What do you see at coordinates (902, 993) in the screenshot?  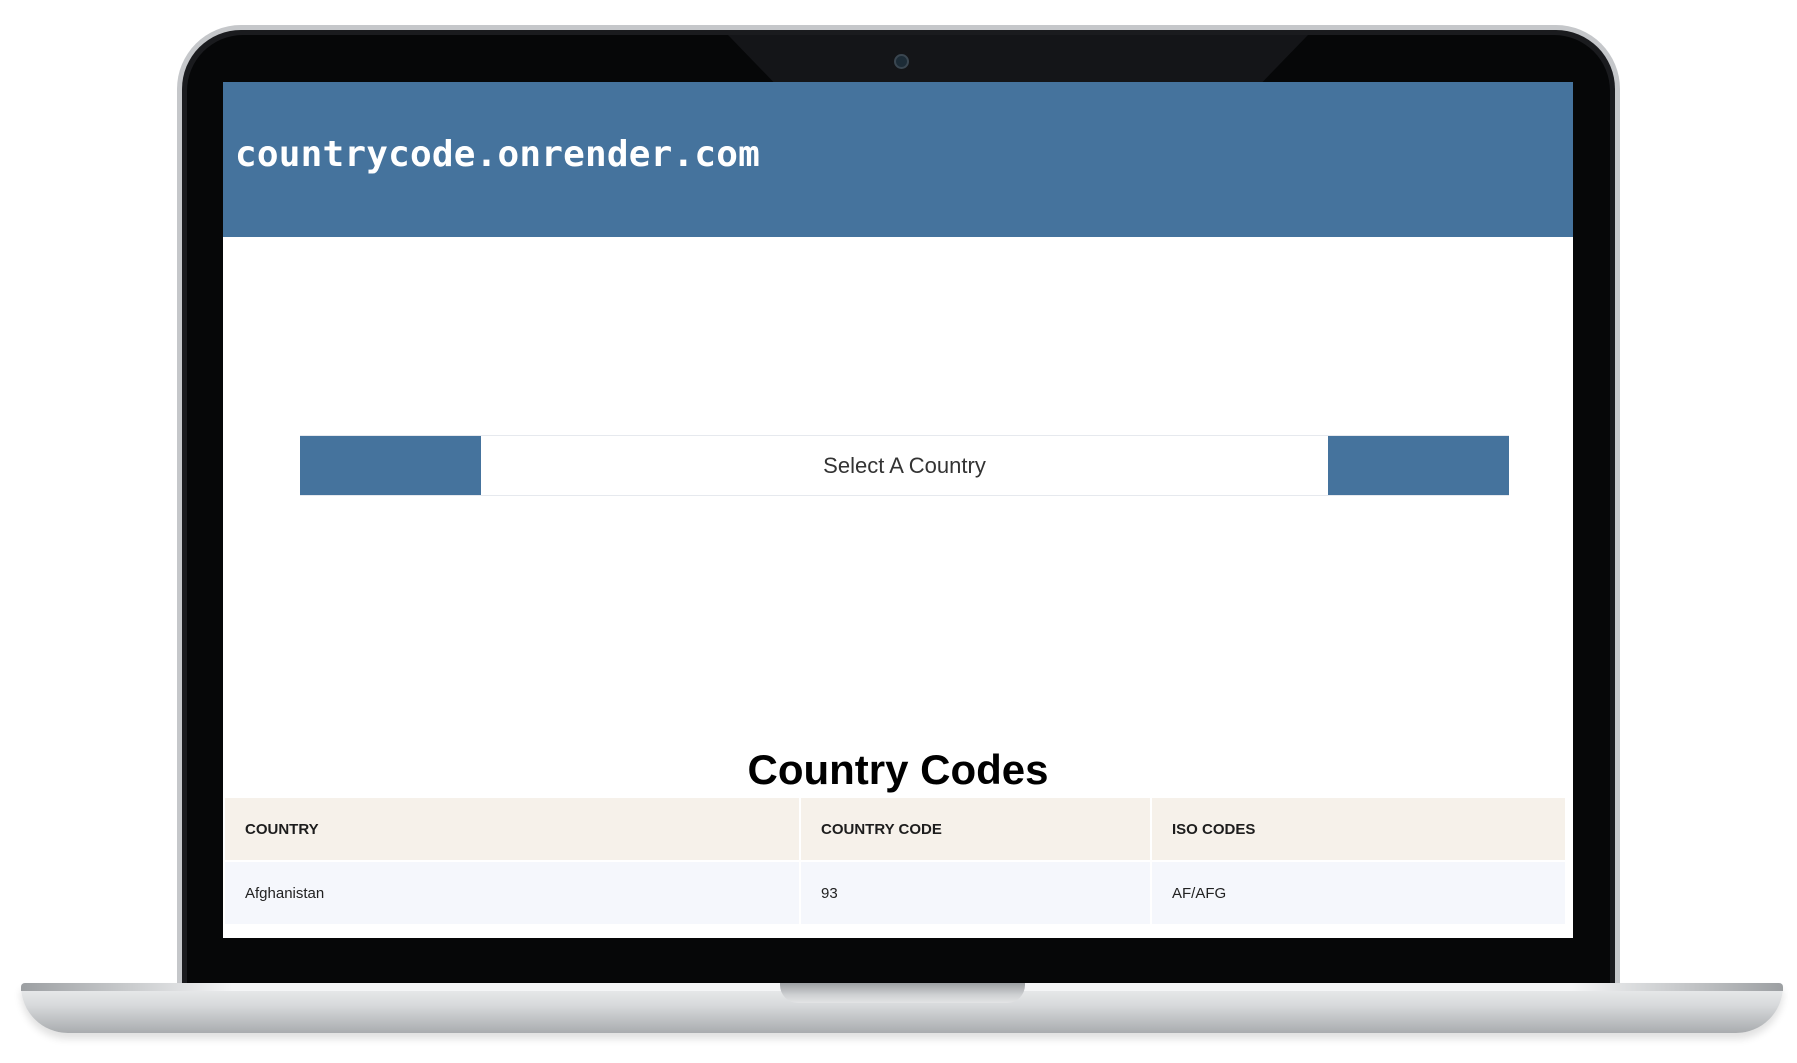 I see `laptop-opening-notch` at bounding box center [902, 993].